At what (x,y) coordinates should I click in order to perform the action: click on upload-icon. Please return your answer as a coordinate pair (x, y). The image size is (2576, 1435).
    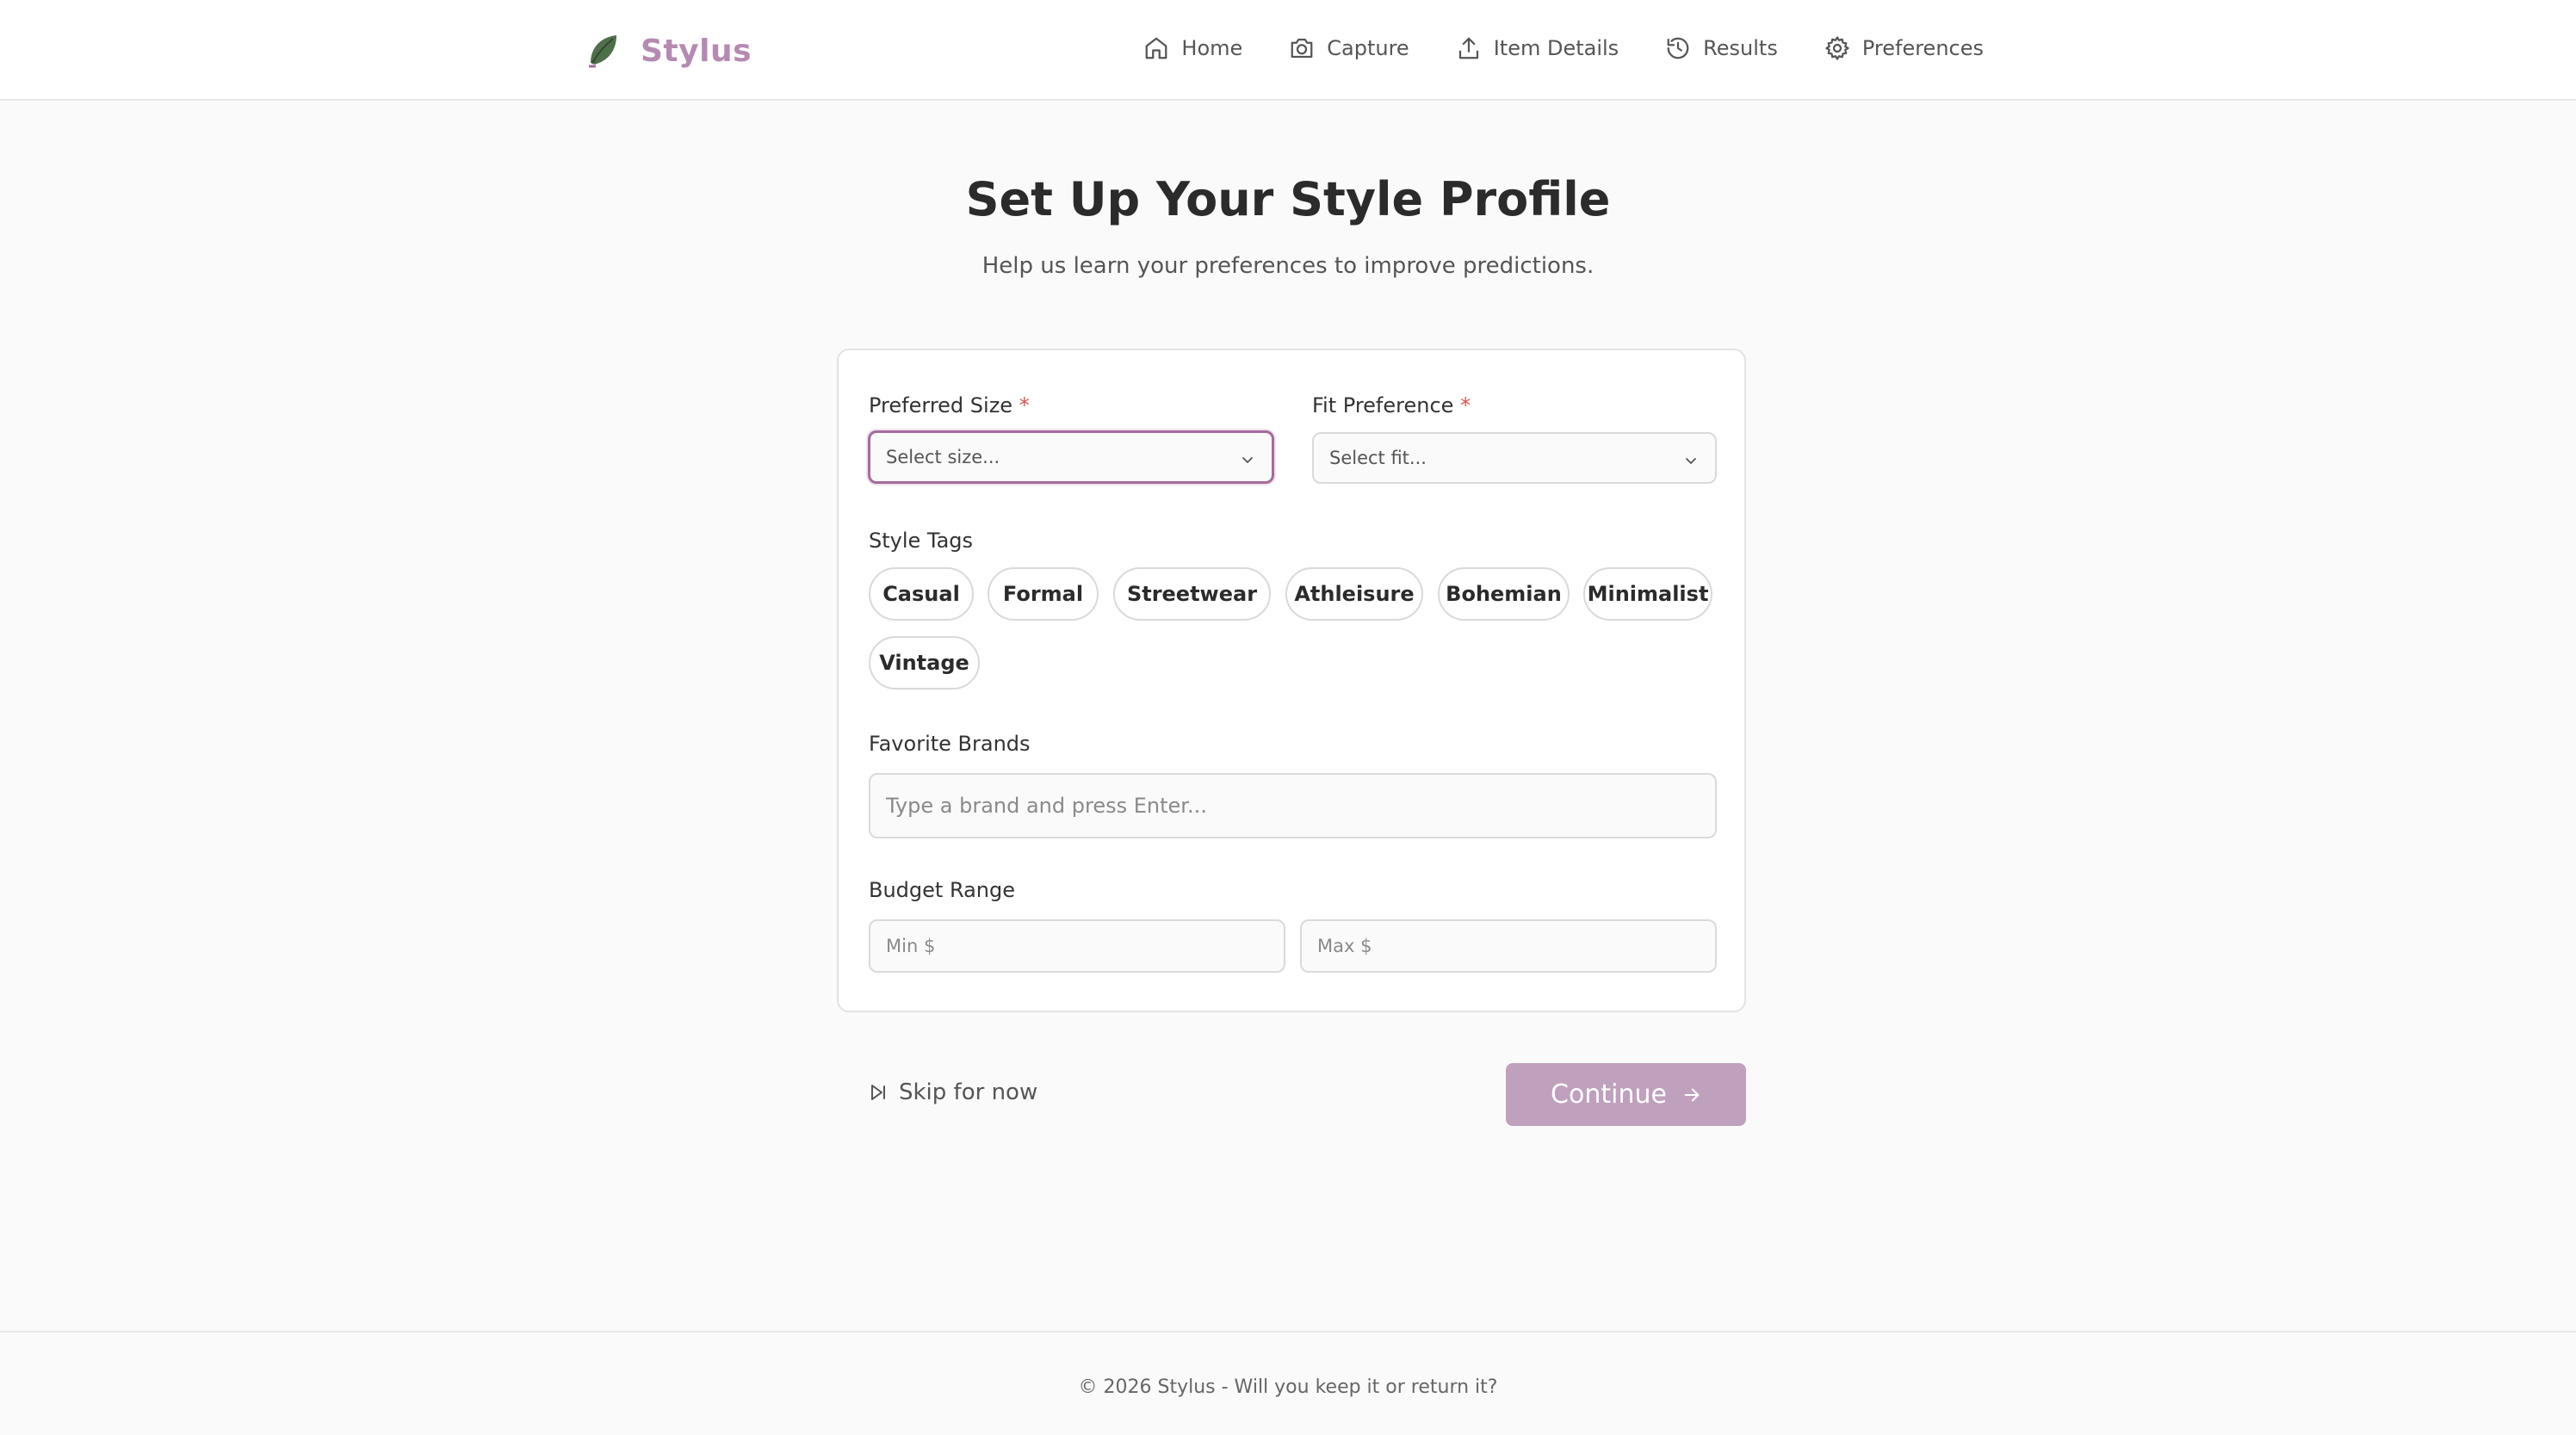
    Looking at the image, I should click on (1468, 48).